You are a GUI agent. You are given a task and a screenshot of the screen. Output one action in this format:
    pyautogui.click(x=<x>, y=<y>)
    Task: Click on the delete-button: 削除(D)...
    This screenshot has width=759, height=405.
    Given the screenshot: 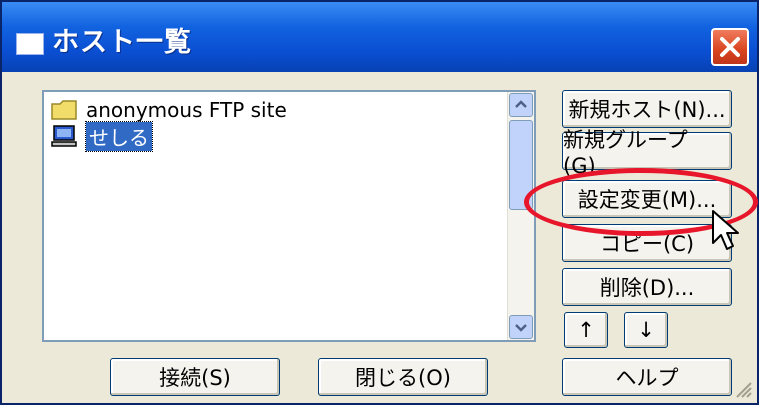 What is the action you would take?
    pyautogui.click(x=647, y=287)
    